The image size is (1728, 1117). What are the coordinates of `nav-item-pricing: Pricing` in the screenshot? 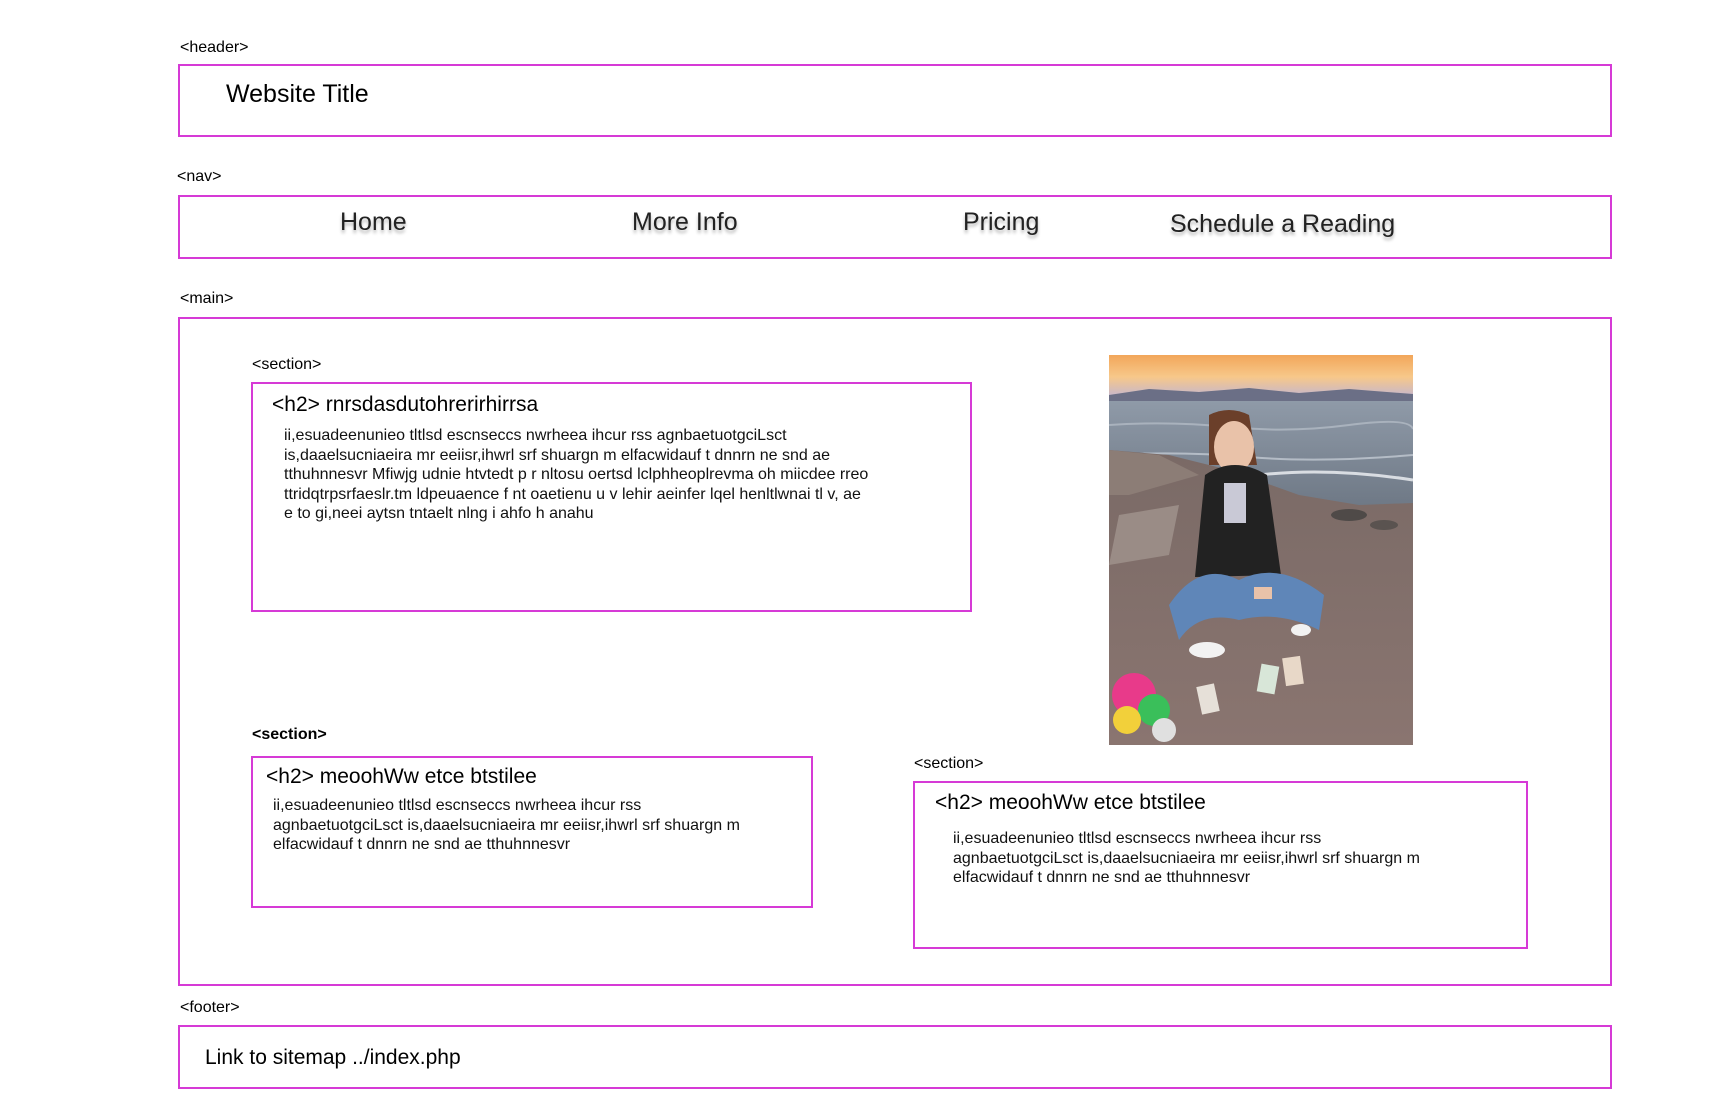 It's located at (1001, 222).